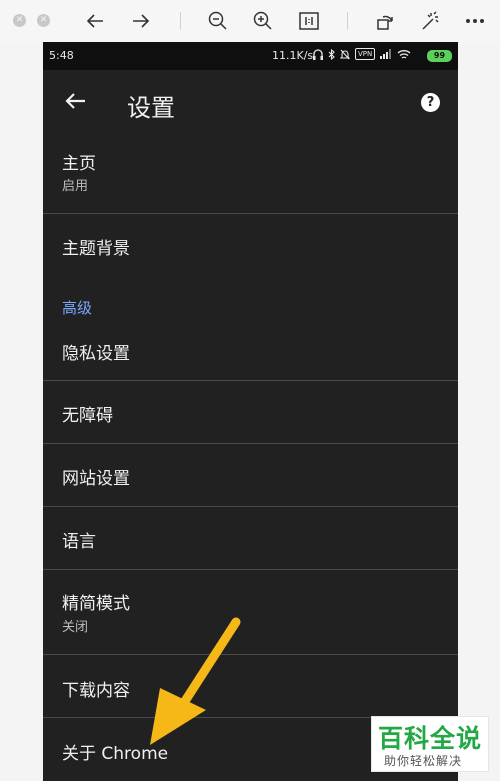  I want to click on watermark-subtitle: 助你轻松解决, so click(423, 761).